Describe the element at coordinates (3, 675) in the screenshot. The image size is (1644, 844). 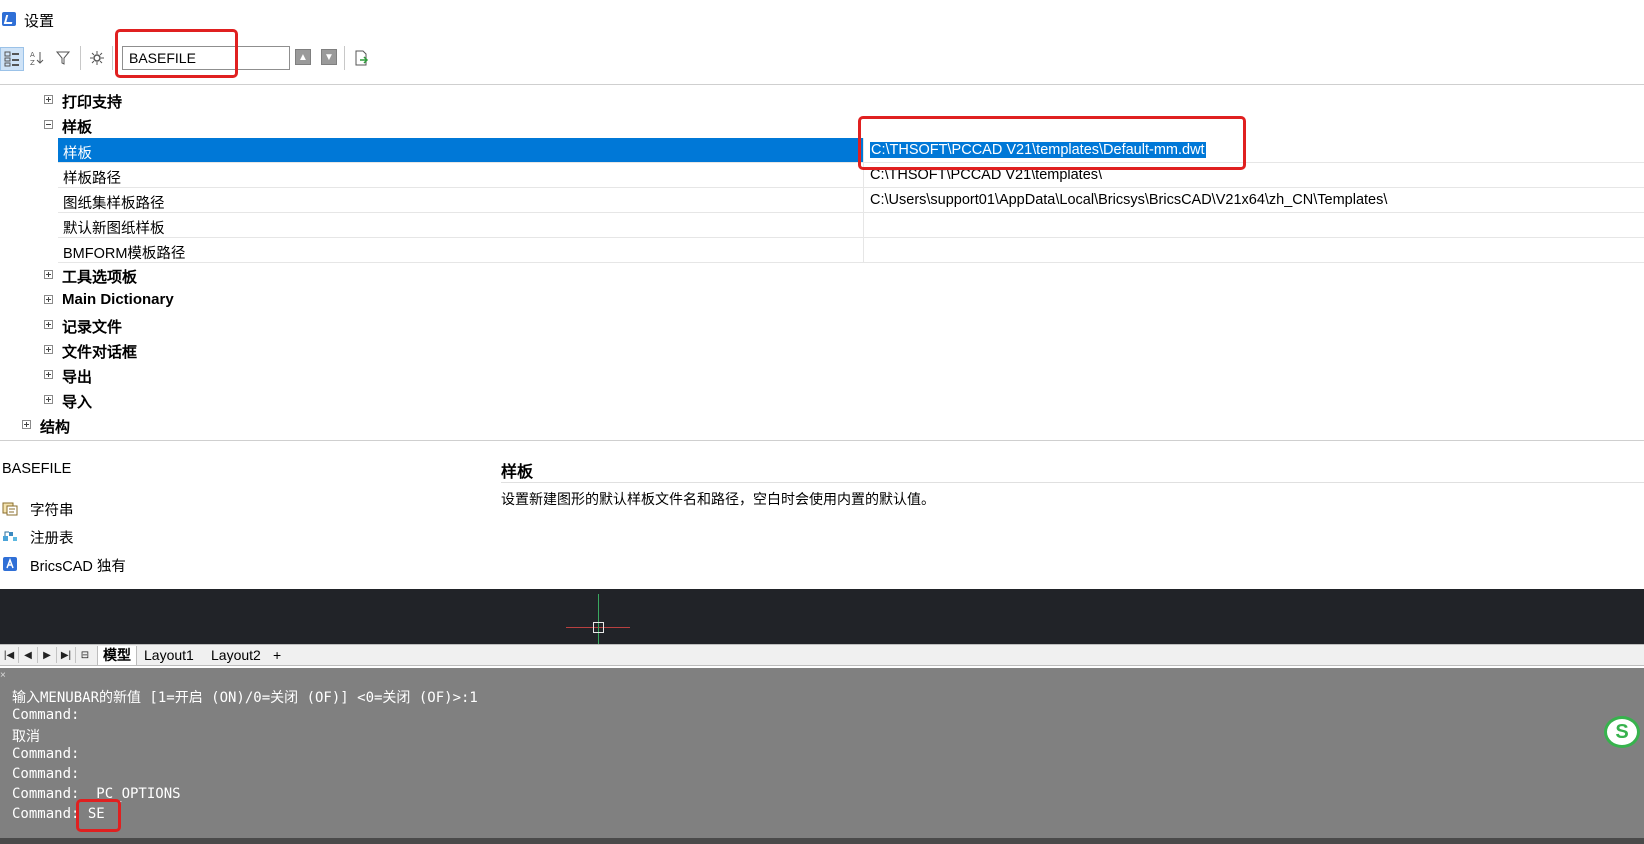
I see `close-icon: ×` at that location.